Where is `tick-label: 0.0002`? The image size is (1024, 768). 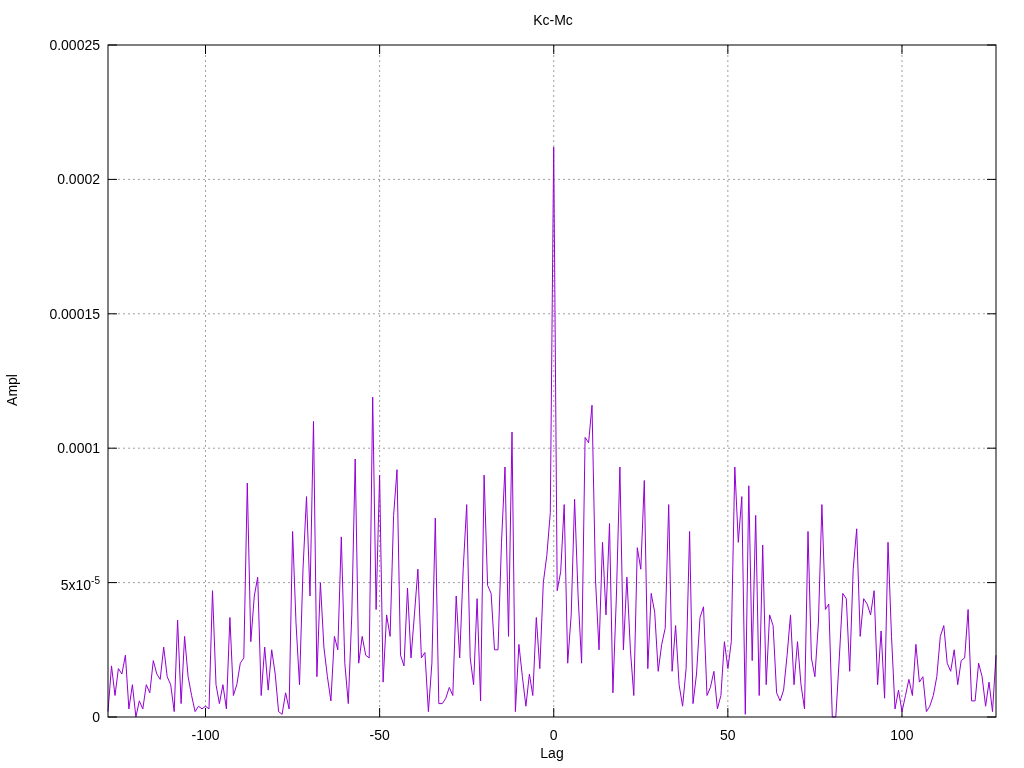 tick-label: 0.0002 is located at coordinates (78, 179).